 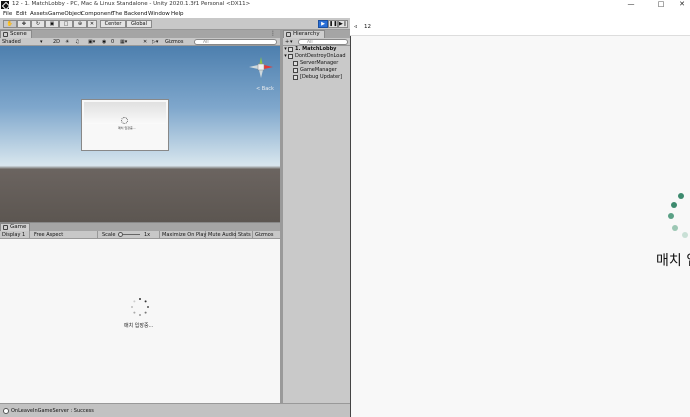 What do you see at coordinates (206, 42) in the screenshot?
I see `scene-search-placeholder: All` at bounding box center [206, 42].